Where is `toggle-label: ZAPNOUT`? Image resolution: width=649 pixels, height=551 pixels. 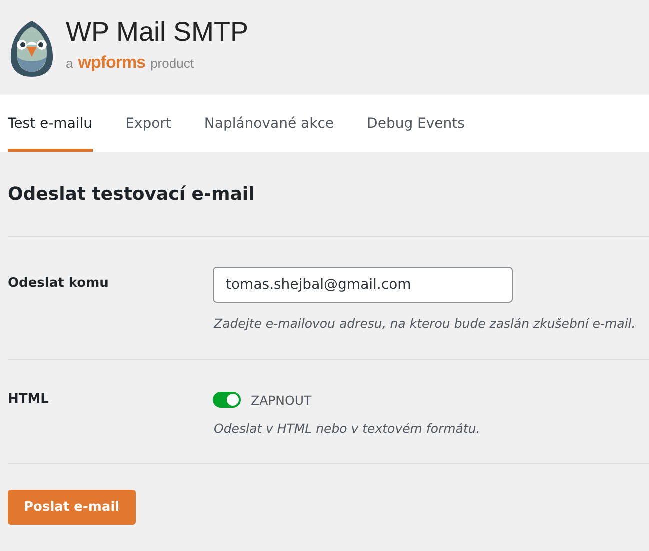
toggle-label: ZAPNOUT is located at coordinates (281, 400).